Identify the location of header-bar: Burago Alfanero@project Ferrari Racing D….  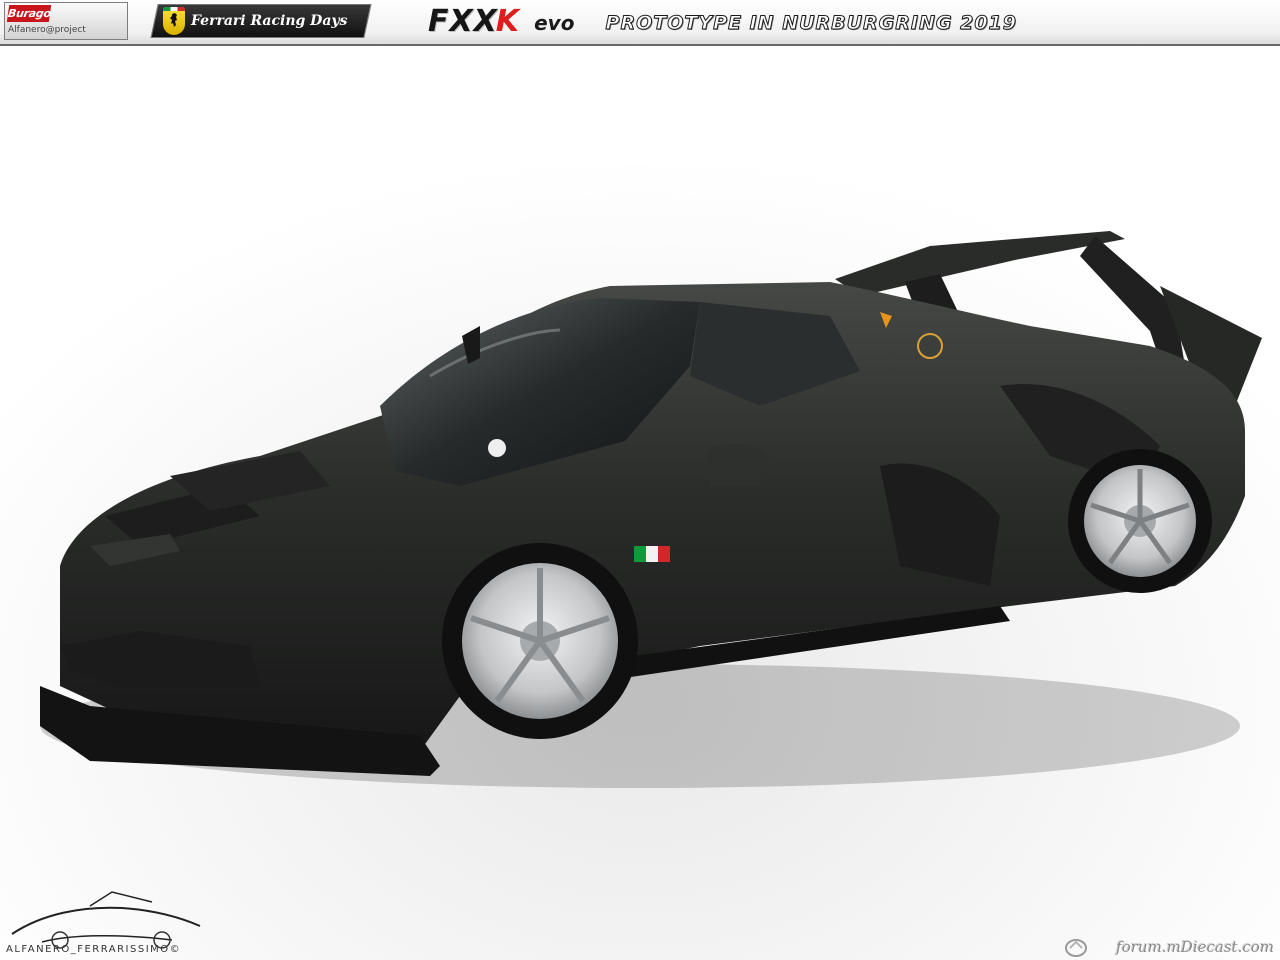
(640, 23).